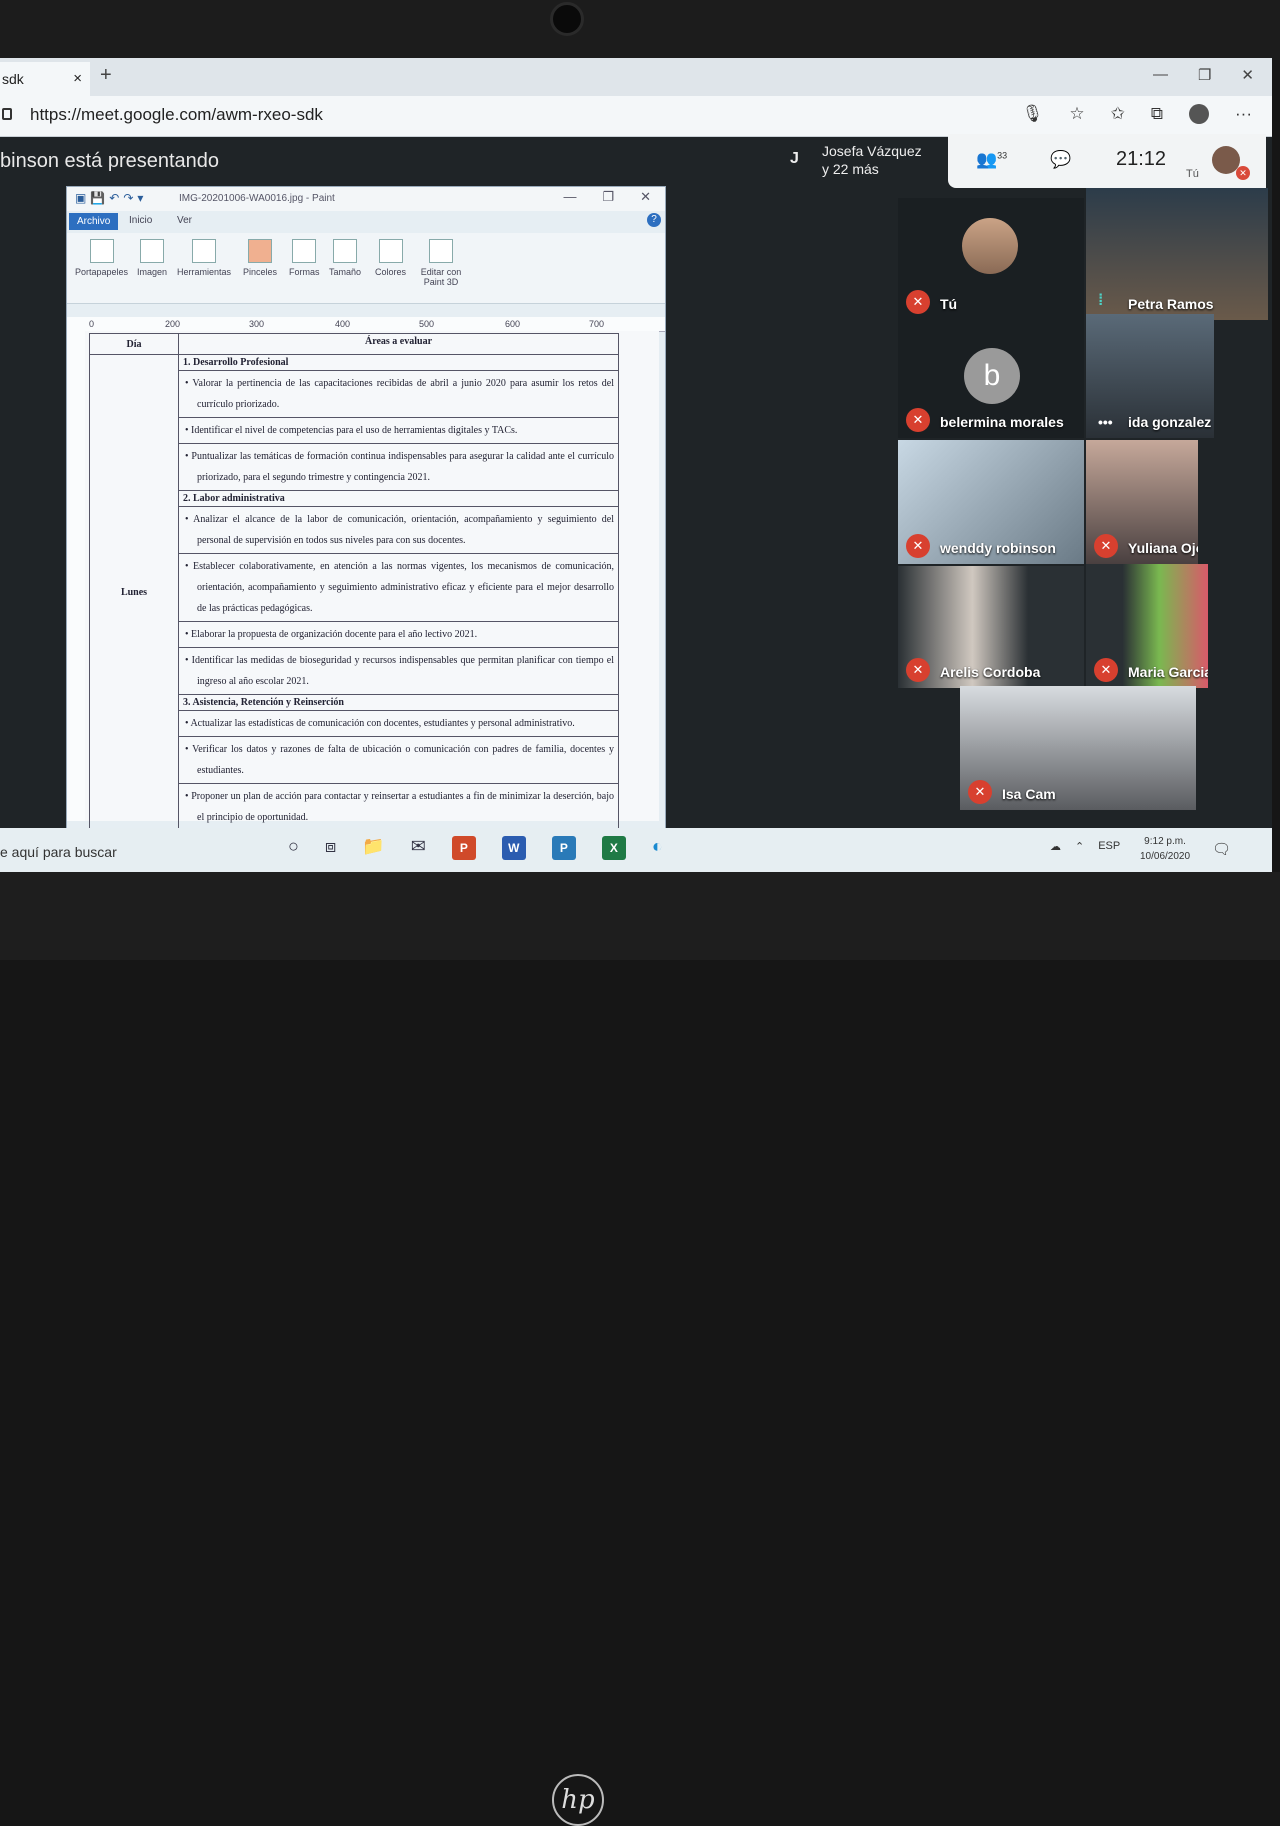  Describe the element at coordinates (1163, 548) in the screenshot. I see `participant-tile-name: Yuliana Ojo P` at that location.